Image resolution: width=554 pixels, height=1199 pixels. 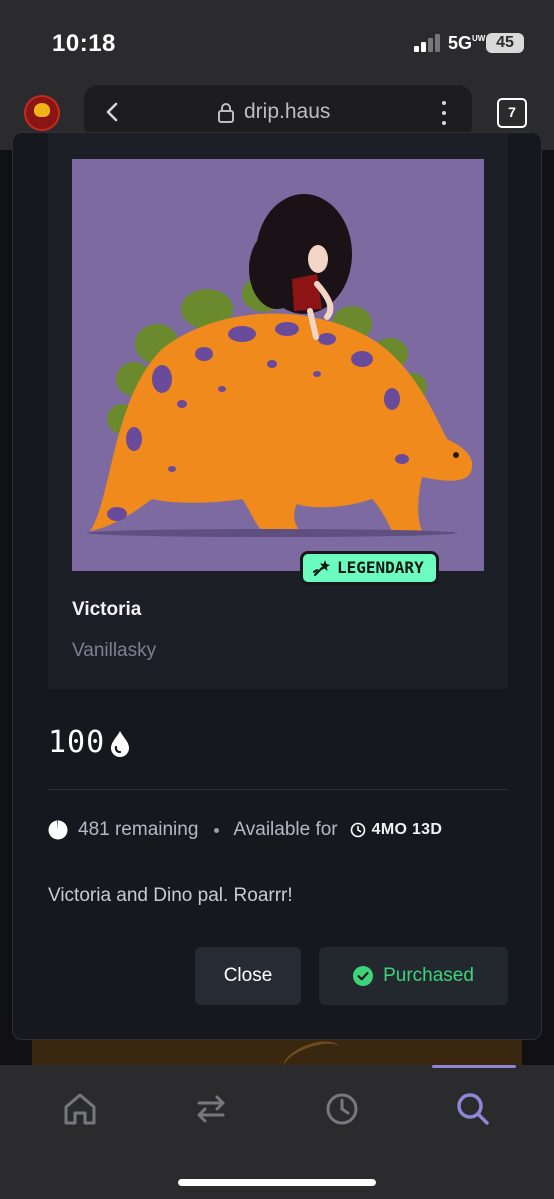 I want to click on separator-dot, so click(x=217, y=830).